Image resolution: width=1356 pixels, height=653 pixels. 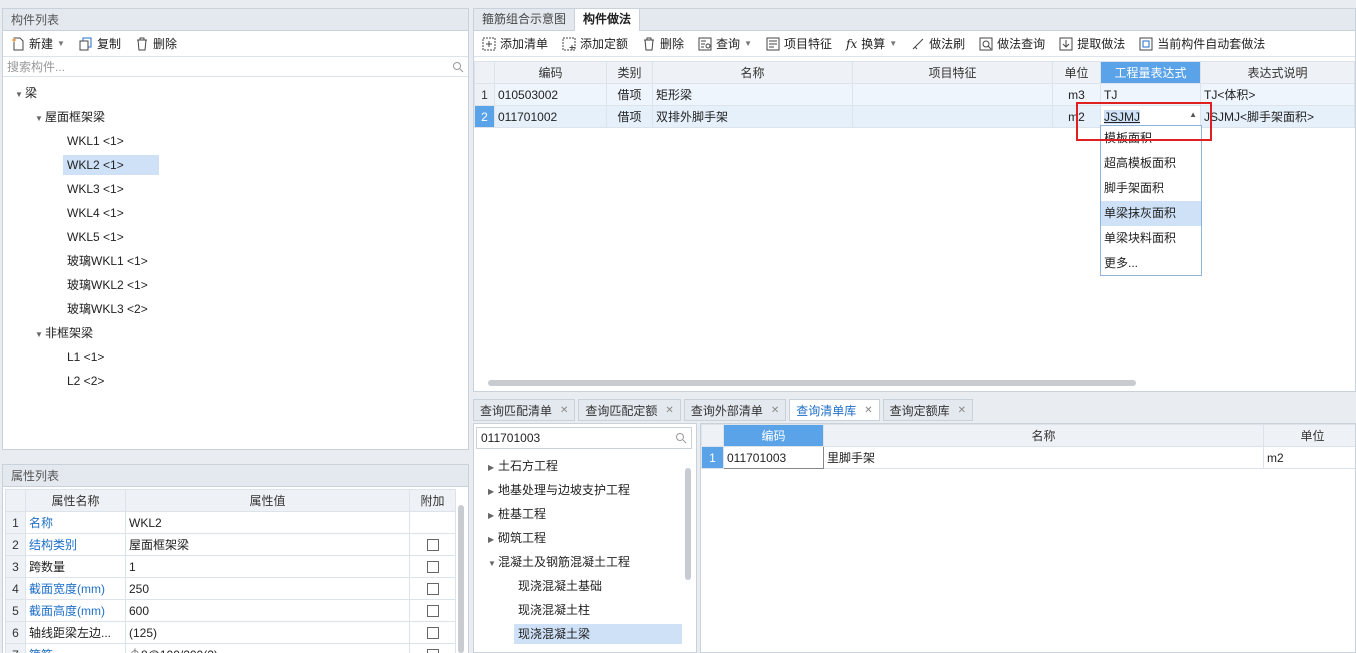 I want to click on table-row: 2 结构类别 屋面框架梁, so click(x=230, y=544).